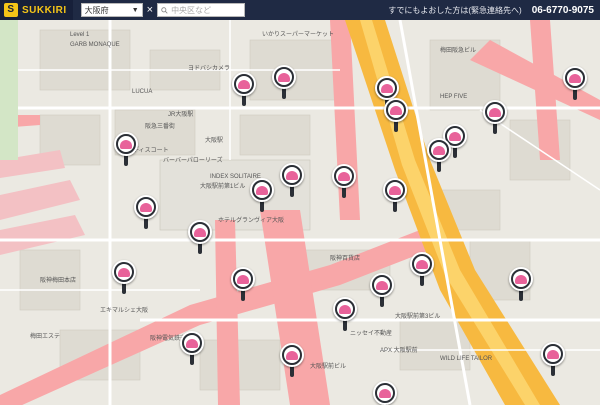 The width and height of the screenshot is (600, 405). Describe the element at coordinates (96, 10) in the screenshot. I see `prefecture-value: 大阪府` at that location.